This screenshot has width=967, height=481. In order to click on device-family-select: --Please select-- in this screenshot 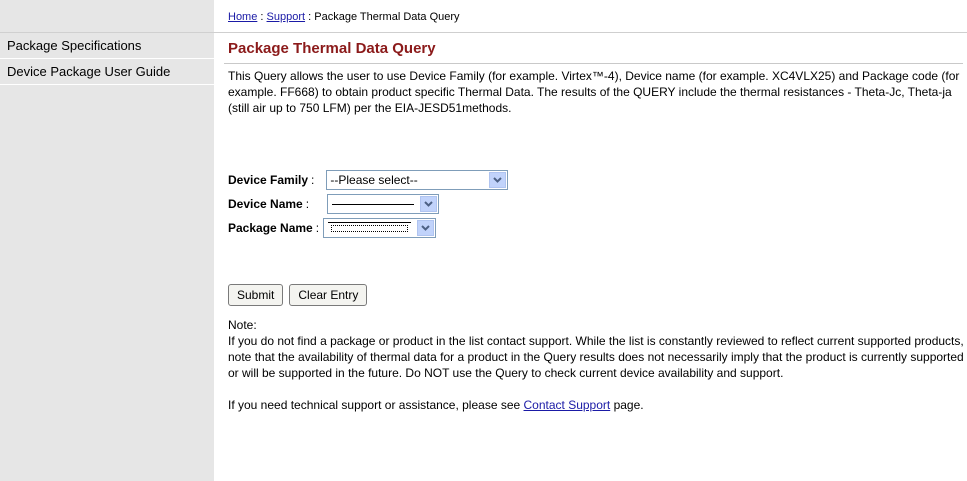, I will do `click(417, 180)`.